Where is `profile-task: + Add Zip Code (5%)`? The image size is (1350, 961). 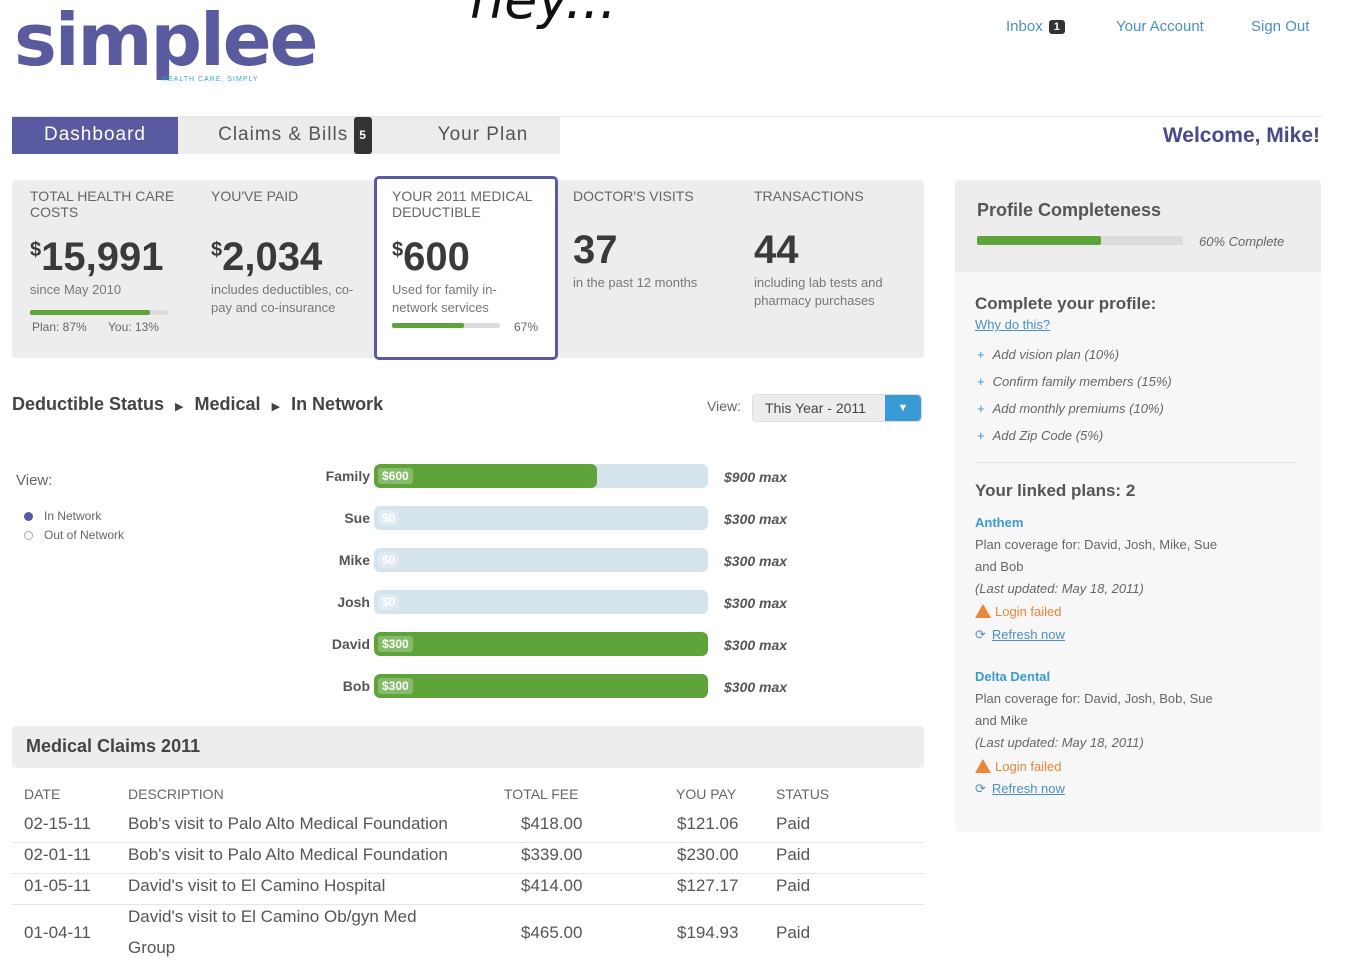
profile-task: + Add Zip Code (5%) is located at coordinates (1040, 435).